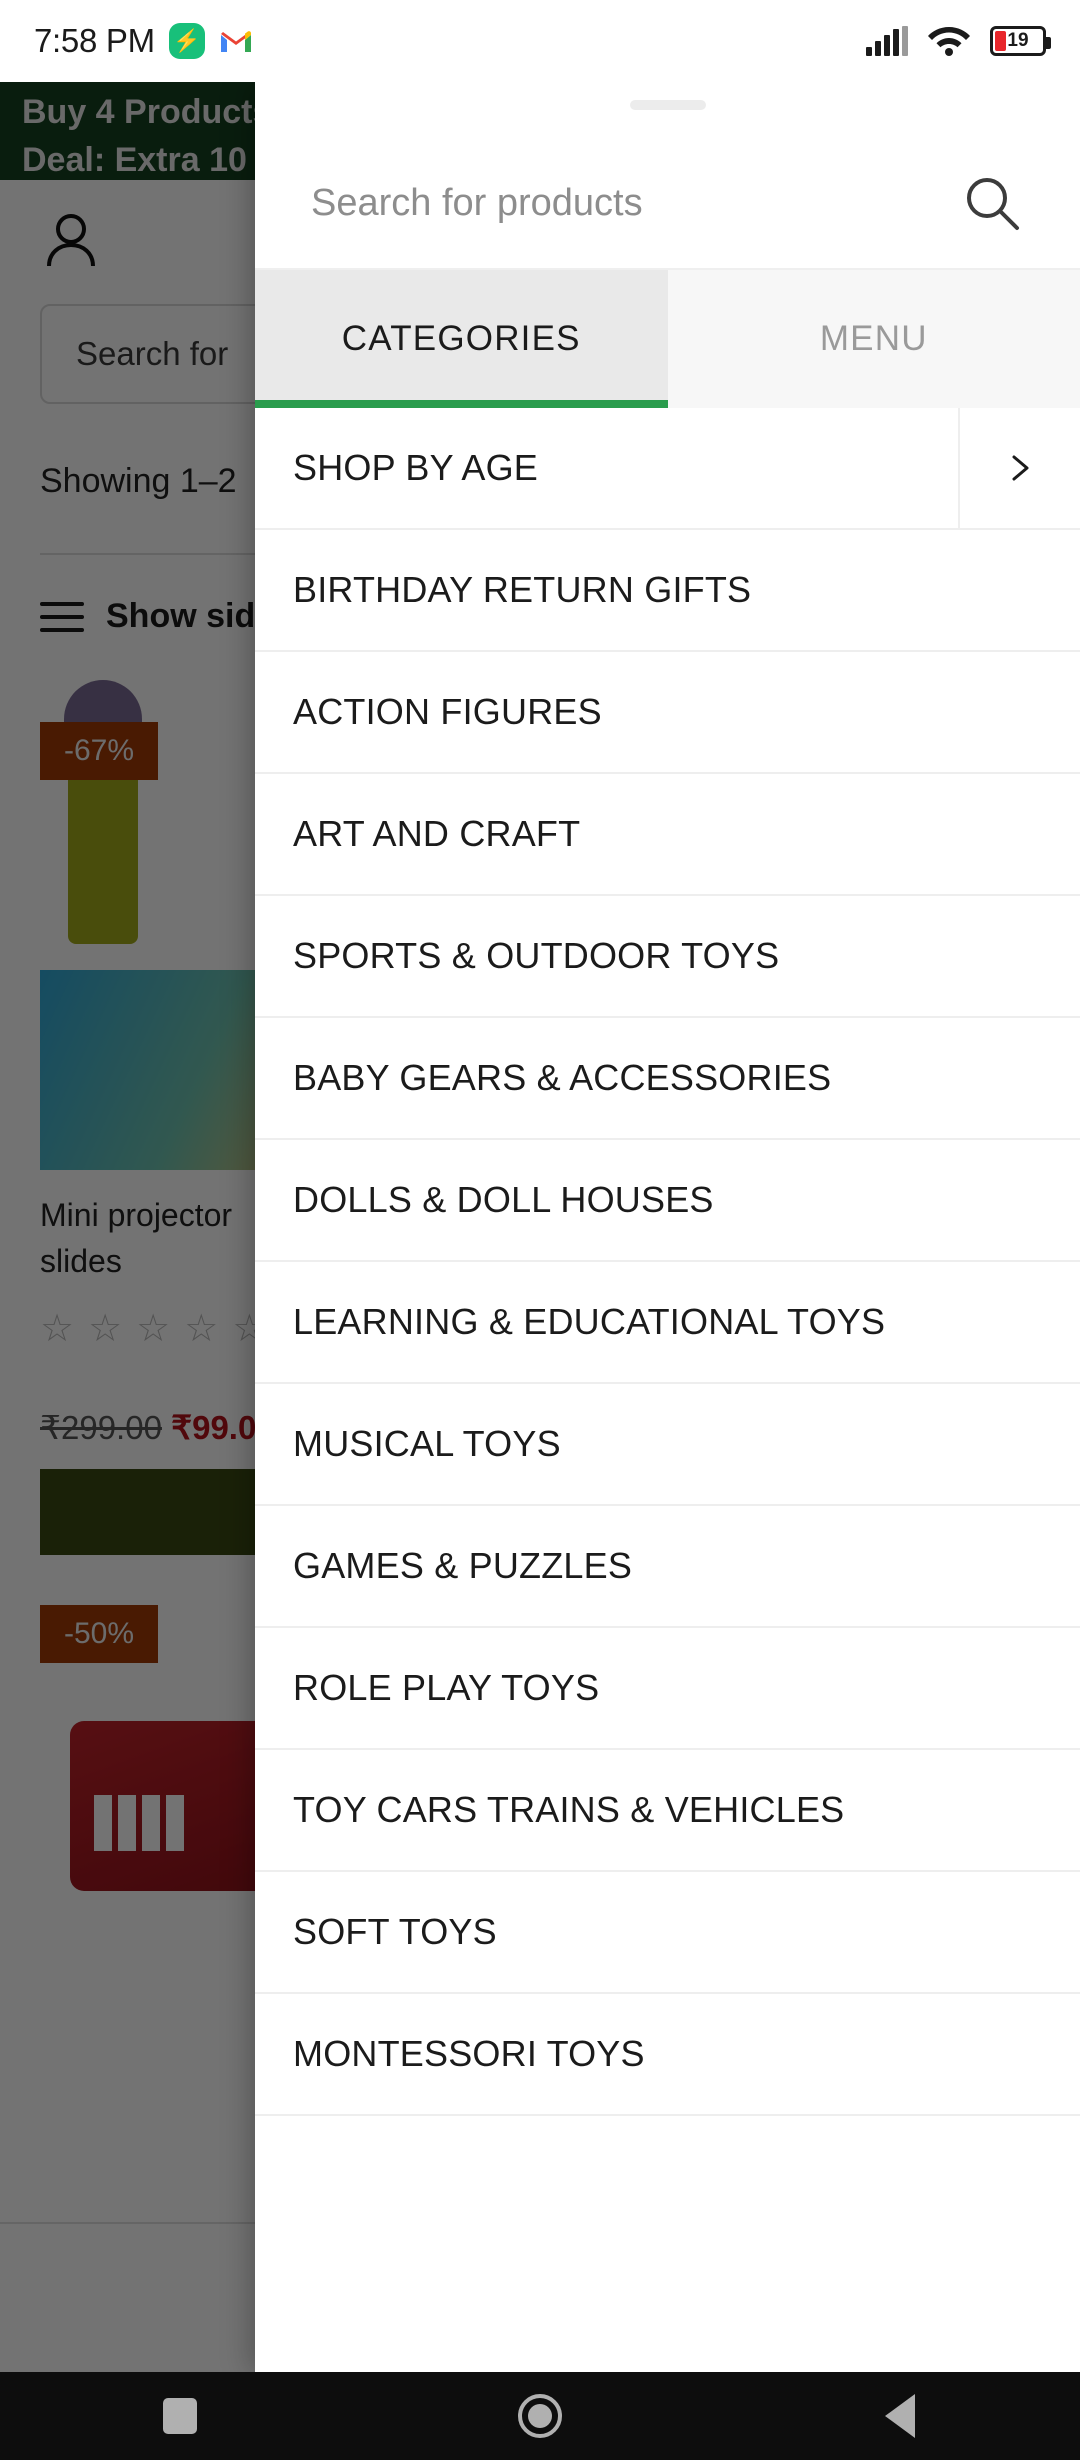 The height and width of the screenshot is (2460, 1080). I want to click on search-icon, so click(992, 203).